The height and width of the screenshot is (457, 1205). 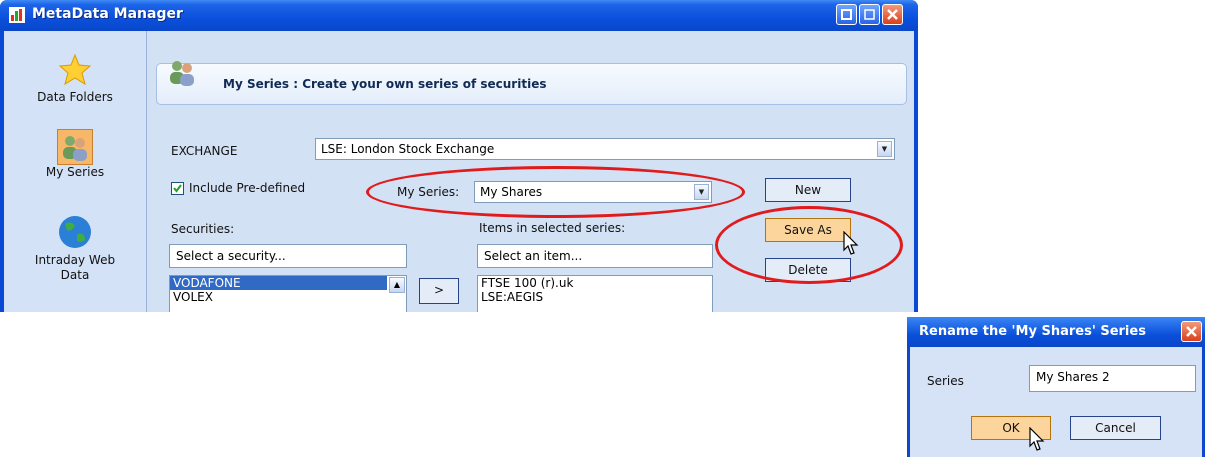 What do you see at coordinates (204, 151) in the screenshot?
I see `exchange-label: EXCHANGE` at bounding box center [204, 151].